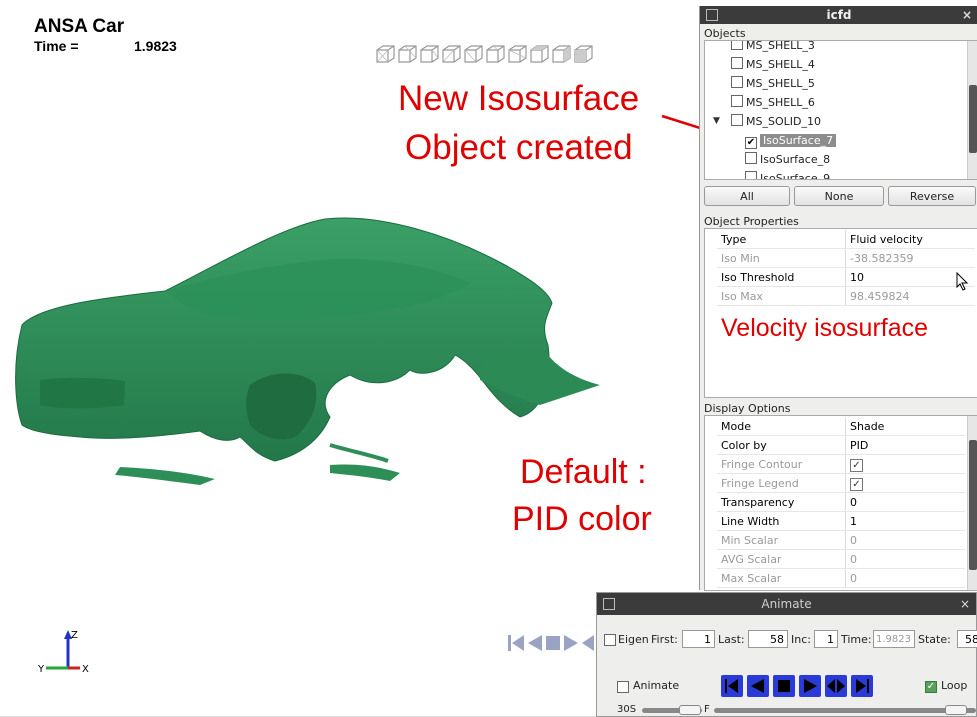  What do you see at coordinates (582, 519) in the screenshot?
I see `annotation-pid-color: PID color` at bounding box center [582, 519].